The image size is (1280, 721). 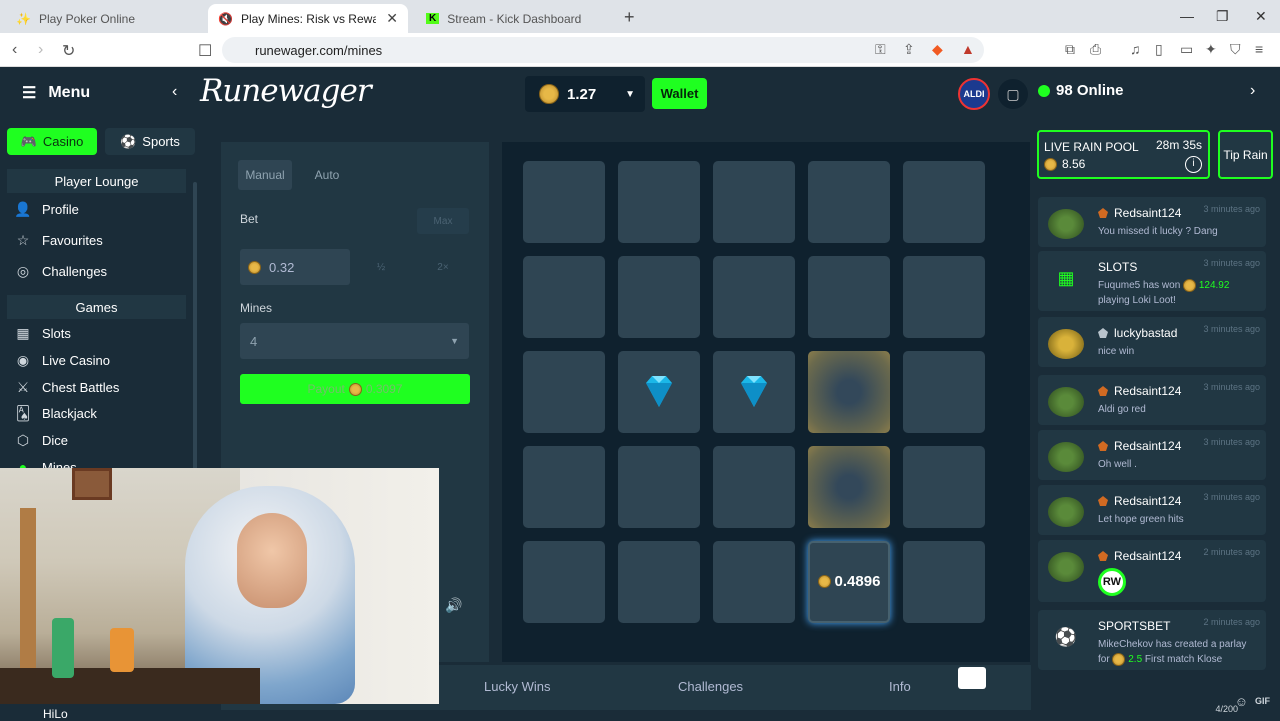 I want to click on gif-button: GIF, so click(x=1262, y=701).